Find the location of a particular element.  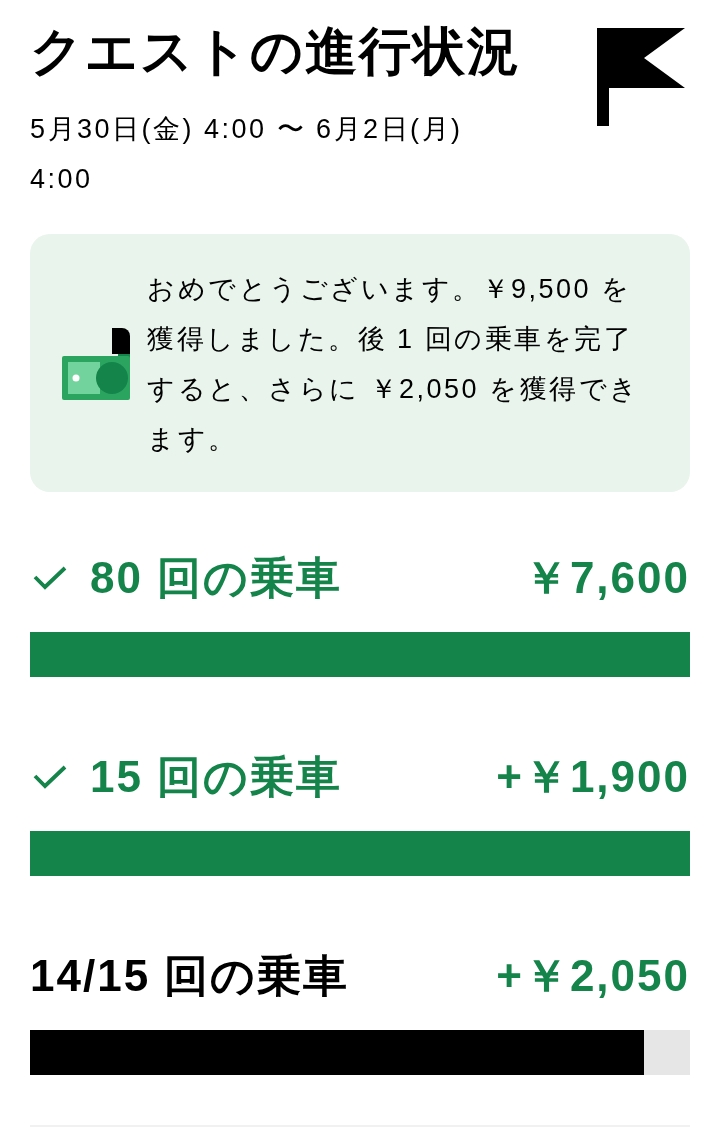

milestone-label: 14/15 回の乗車 is located at coordinates (190, 976).